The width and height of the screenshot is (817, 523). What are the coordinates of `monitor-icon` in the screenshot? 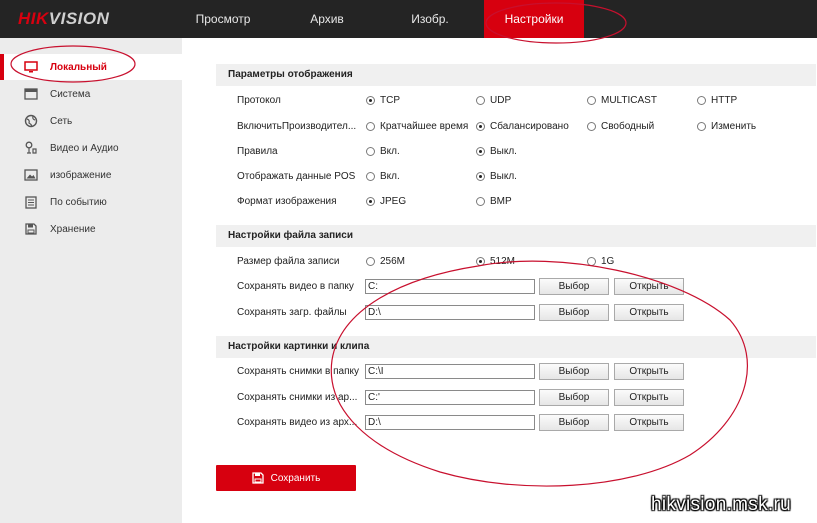 It's located at (31, 67).